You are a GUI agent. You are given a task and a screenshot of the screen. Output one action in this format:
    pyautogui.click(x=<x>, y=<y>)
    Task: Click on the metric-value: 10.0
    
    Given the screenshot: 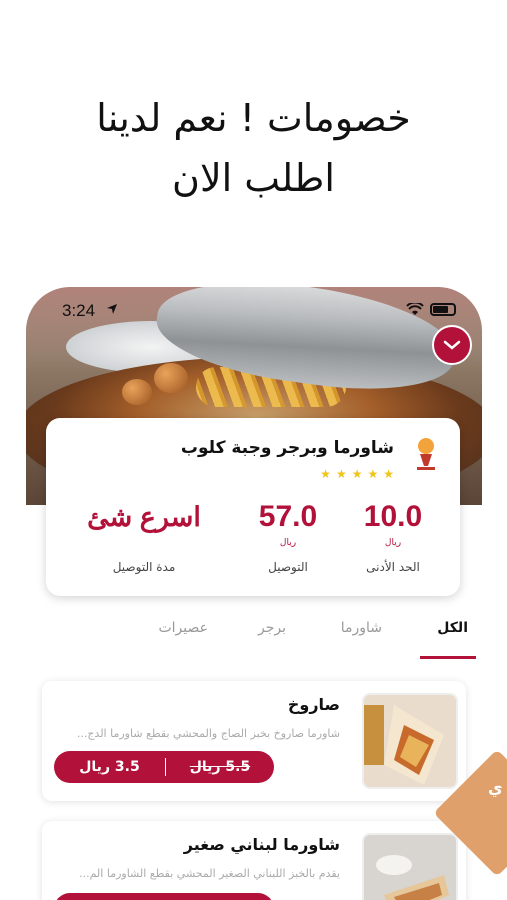 What is the action you would take?
    pyautogui.click(x=393, y=516)
    